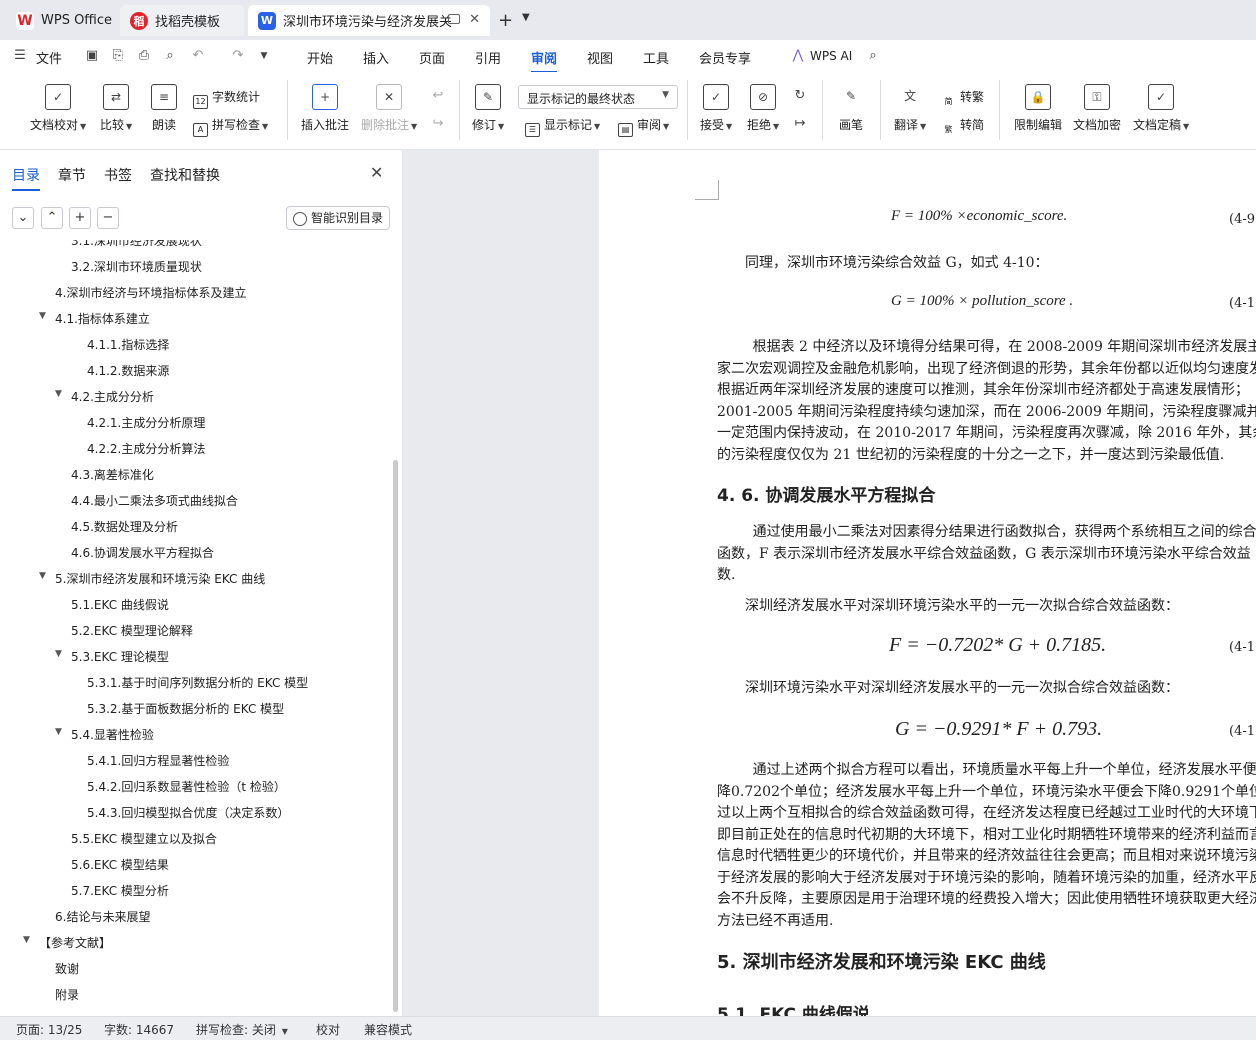 This screenshot has height=1040, width=1256. What do you see at coordinates (104, 734) in the screenshot?
I see `toc-item: ▼ 5.4.显著性检验` at bounding box center [104, 734].